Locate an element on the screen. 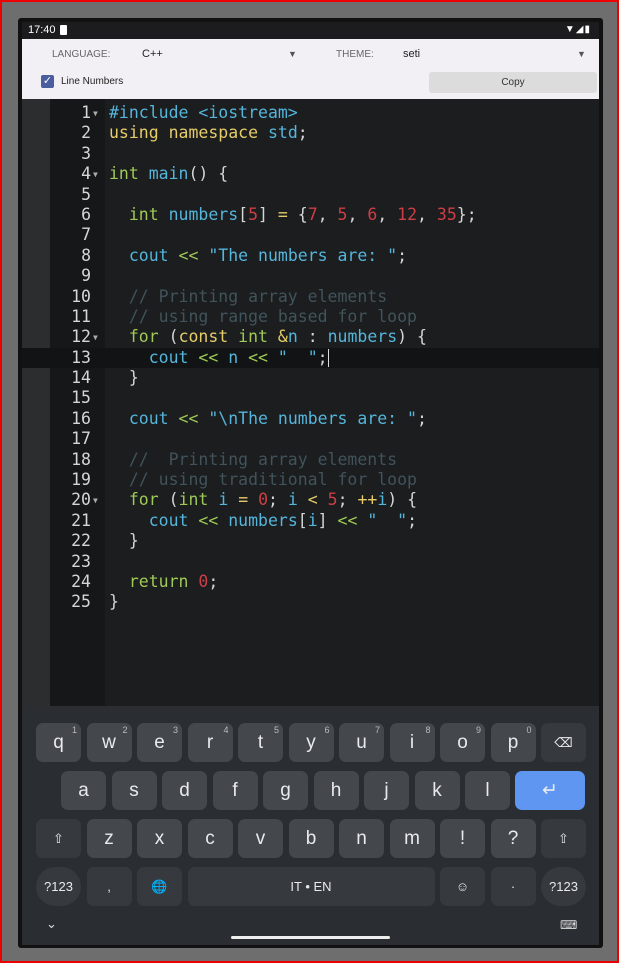 This screenshot has height=963, width=619. code-line: 9 is located at coordinates (310, 276).